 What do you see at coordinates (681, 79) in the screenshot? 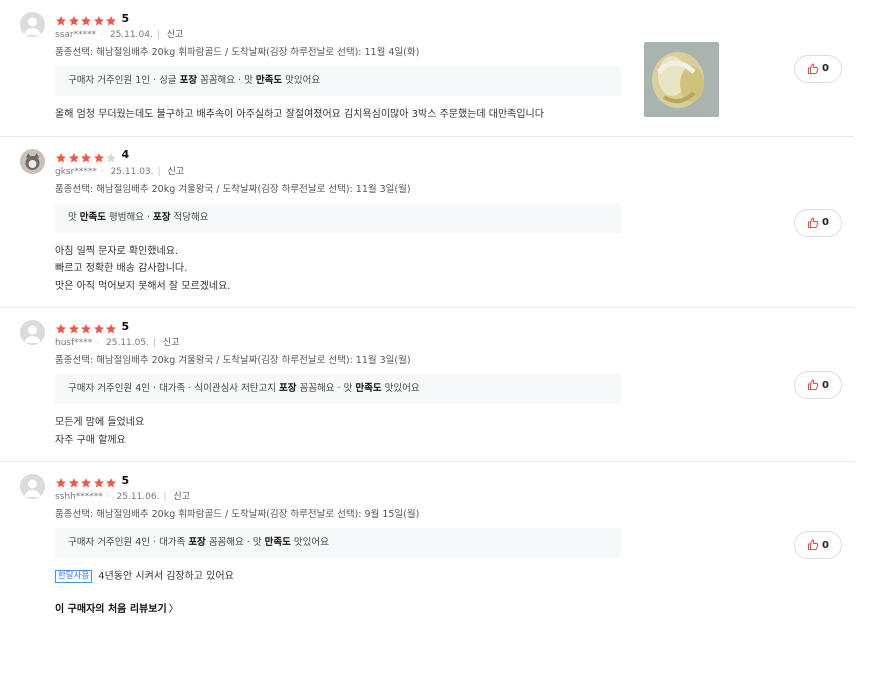
I see `review-photo` at bounding box center [681, 79].